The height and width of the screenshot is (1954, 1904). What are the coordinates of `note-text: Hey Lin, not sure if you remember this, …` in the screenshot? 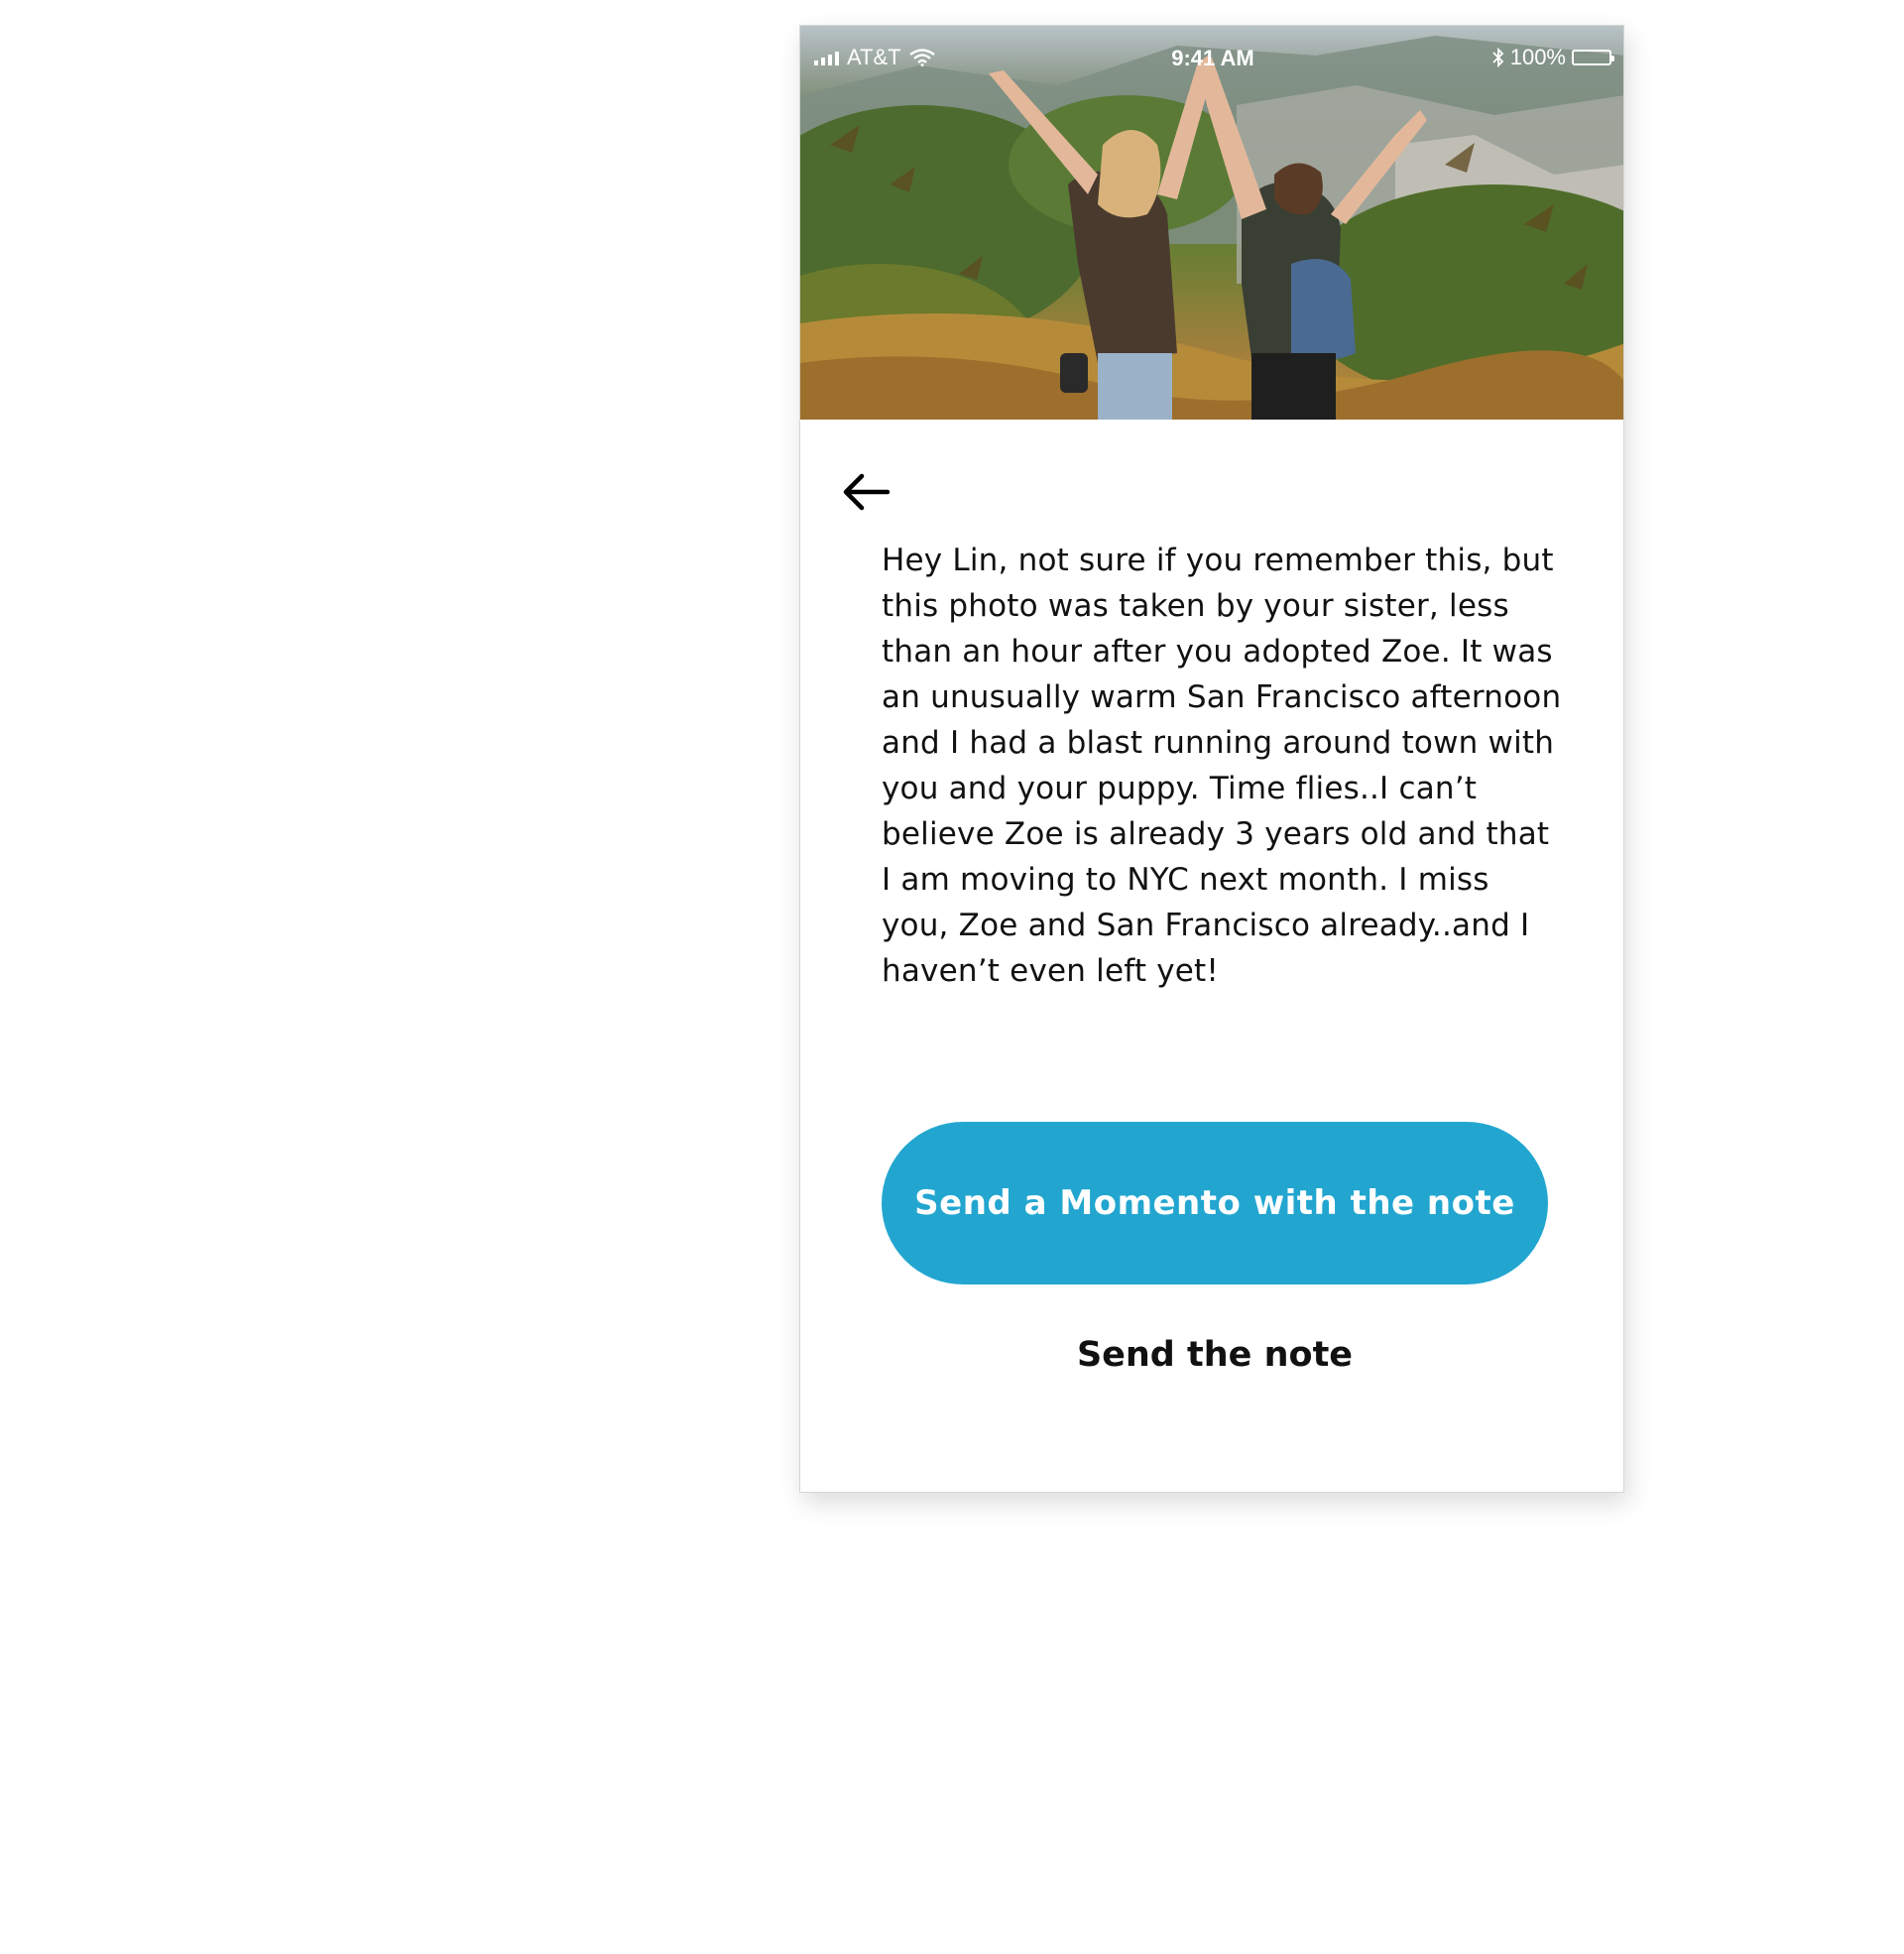 It's located at (1222, 766).